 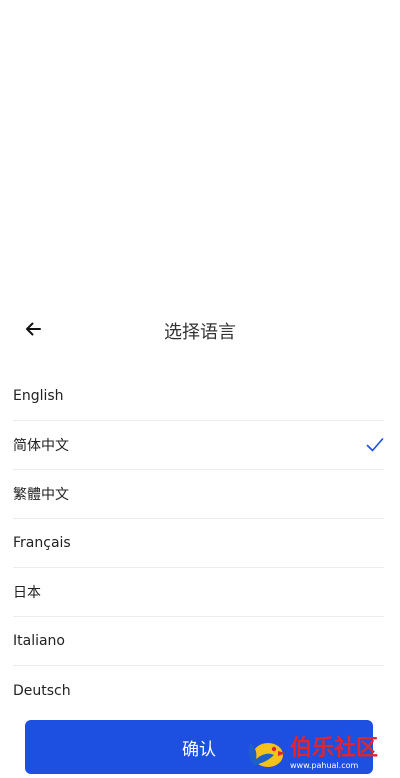 I want to click on language-label: Français, so click(x=42, y=543).